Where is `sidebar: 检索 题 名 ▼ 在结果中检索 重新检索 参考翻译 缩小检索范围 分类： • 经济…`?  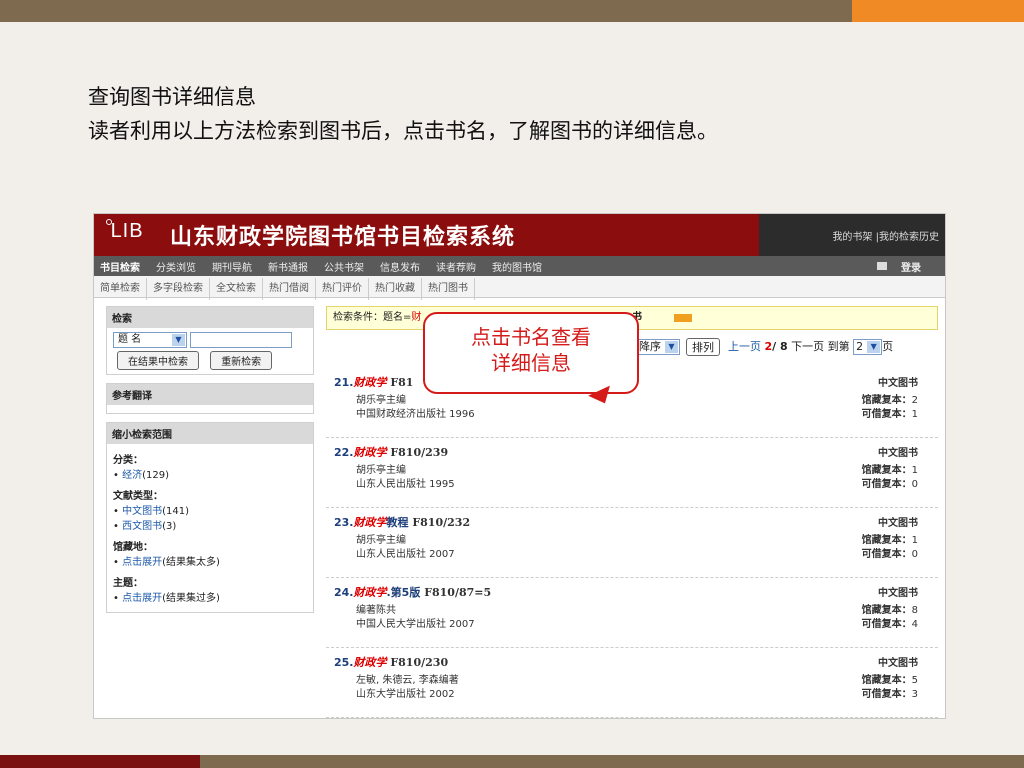
sidebar: 检索 题 名 ▼ 在结果中检索 重新检索 参考翻译 缩小检索范围 分类： • 经济… is located at coordinates (210, 463).